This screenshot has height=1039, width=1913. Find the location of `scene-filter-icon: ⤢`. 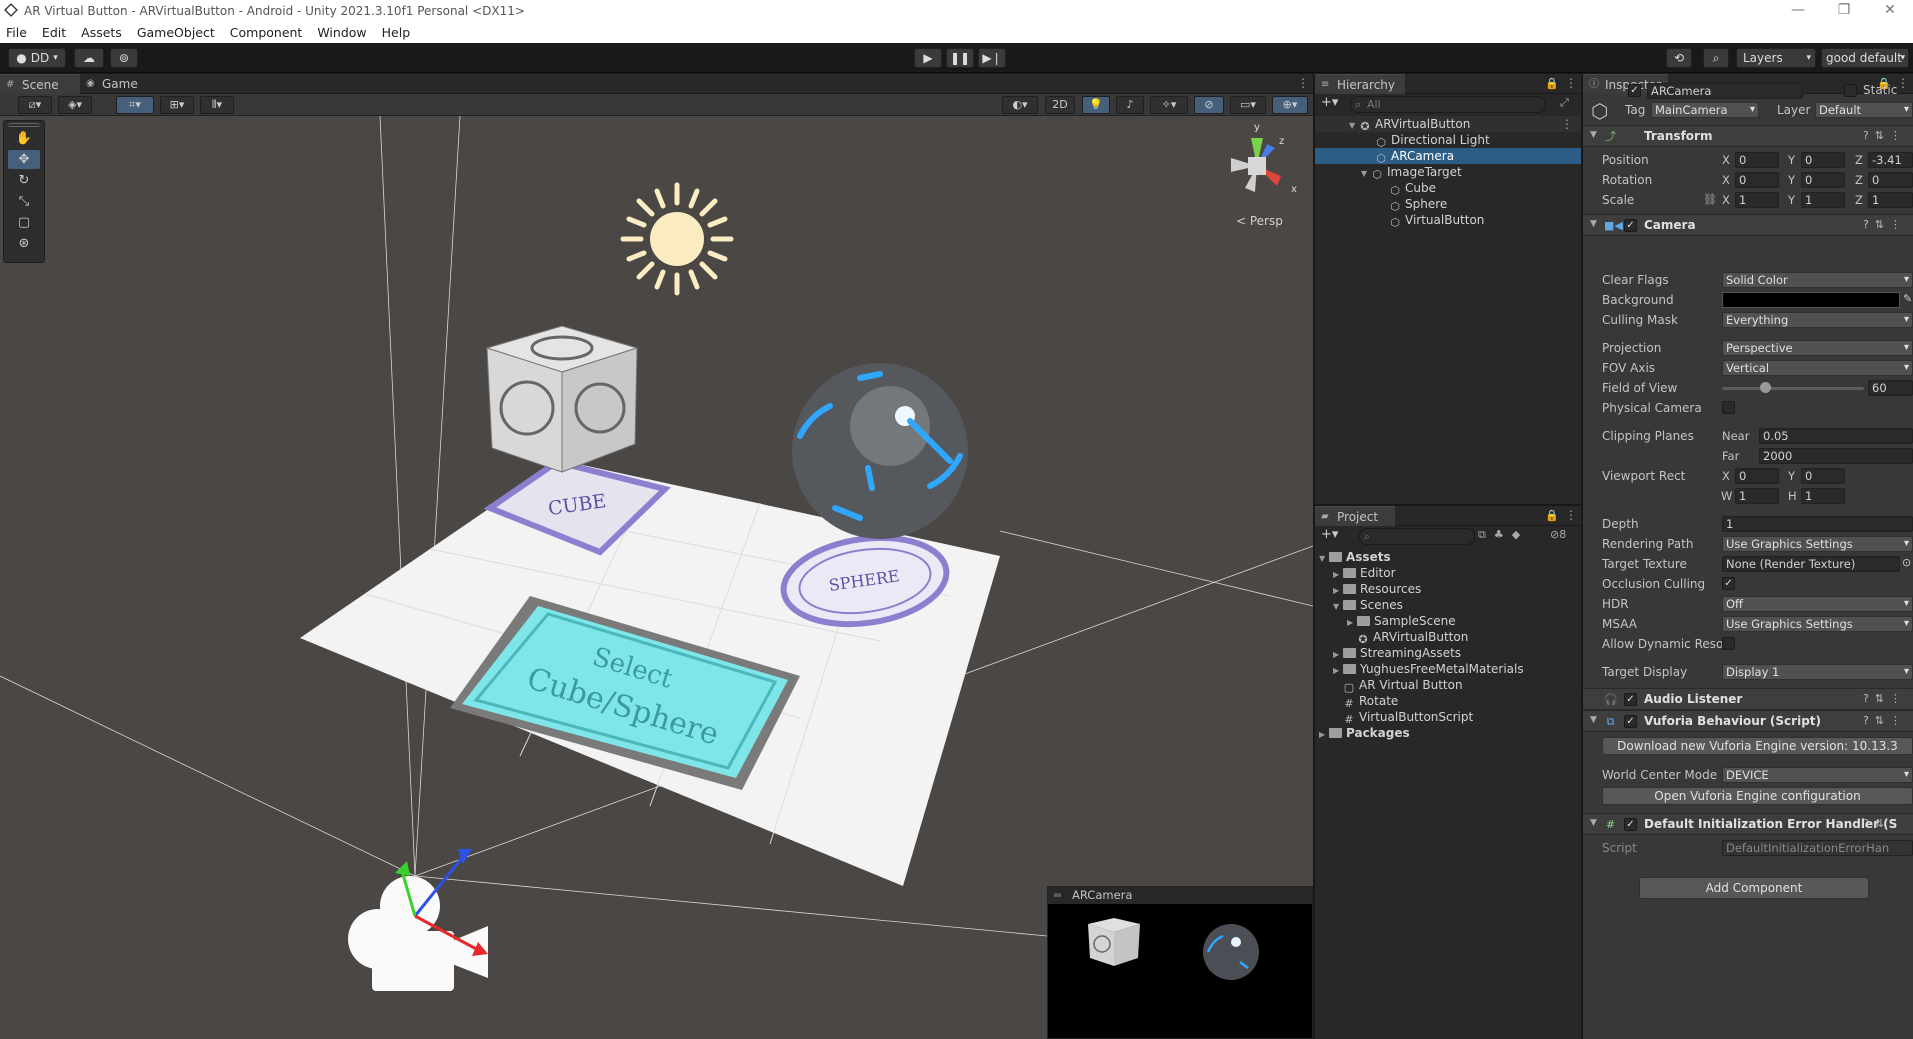

scene-filter-icon: ⤢ is located at coordinates (1564, 103).